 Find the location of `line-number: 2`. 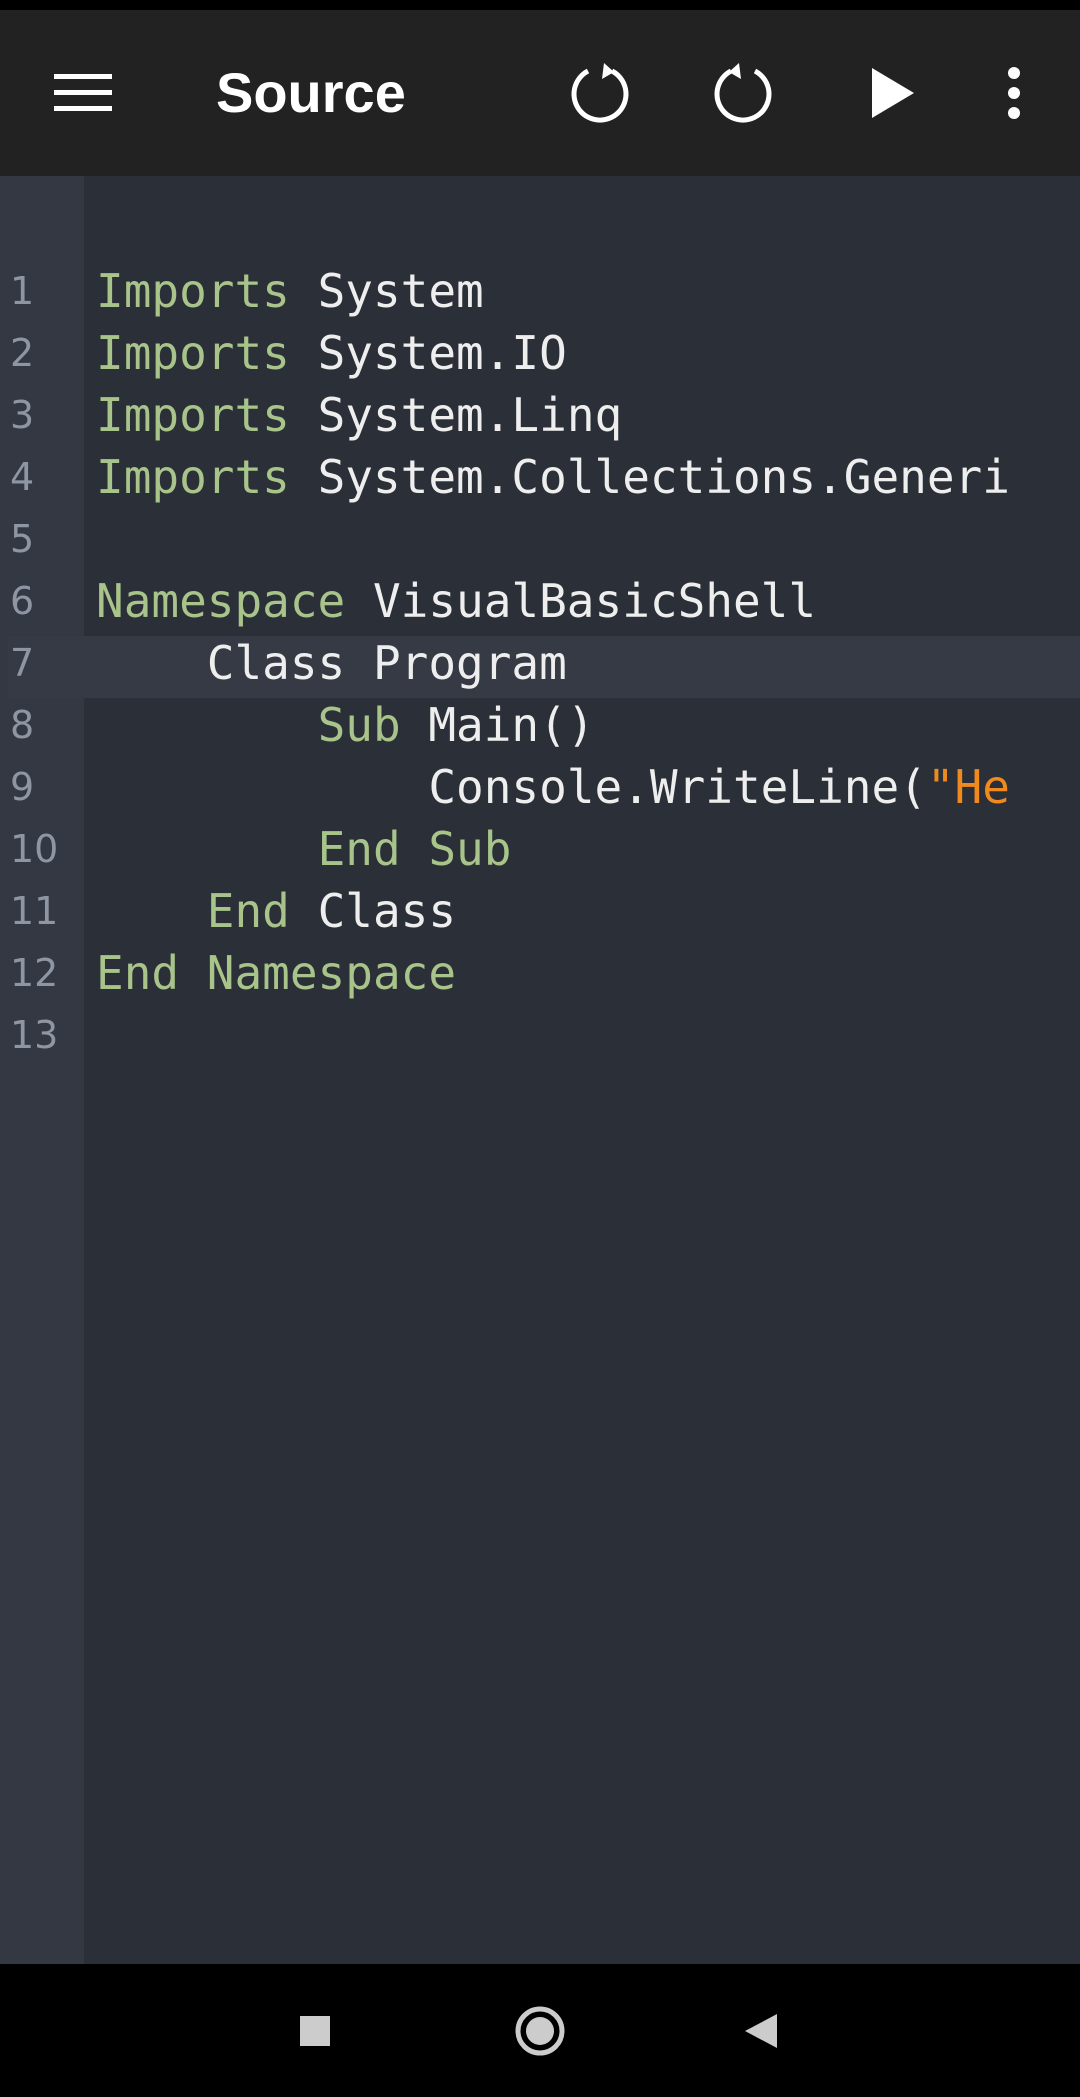

line-number: 2 is located at coordinates (22, 353).